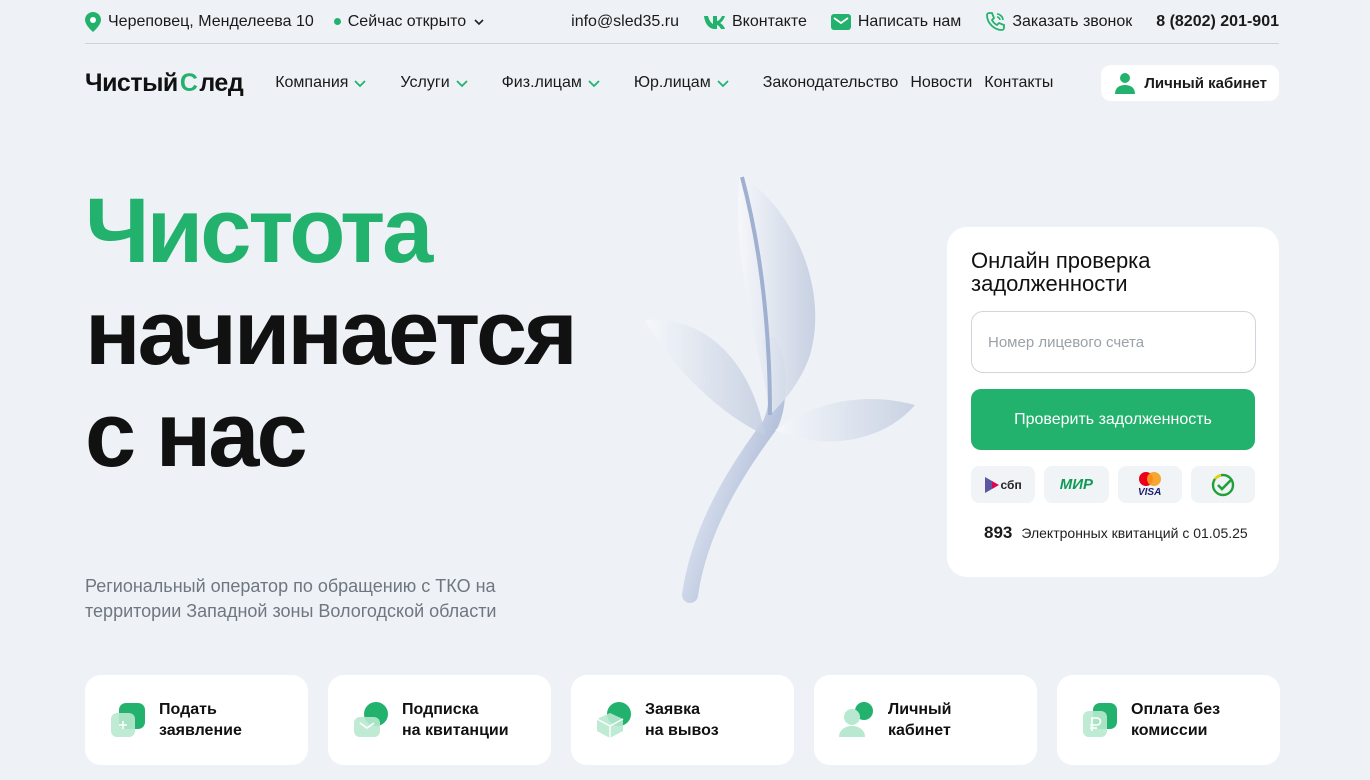  I want to click on nav-item-label: Контакты, so click(1019, 82).